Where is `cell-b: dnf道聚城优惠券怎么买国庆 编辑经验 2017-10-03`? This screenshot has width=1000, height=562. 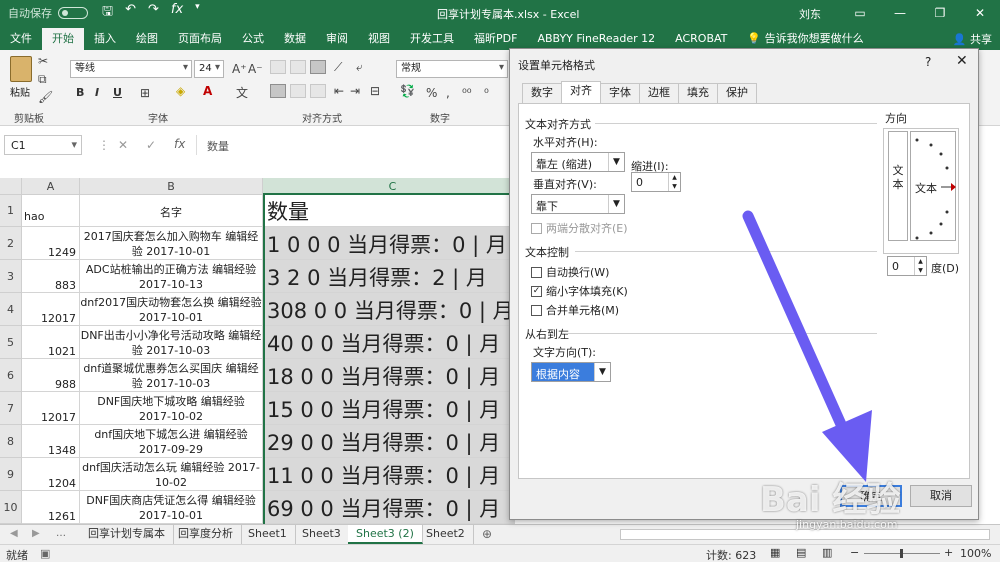
cell-b: dnf道聚城优惠券怎么买国庆 编辑经验 2017-10-03 is located at coordinates (171, 375).